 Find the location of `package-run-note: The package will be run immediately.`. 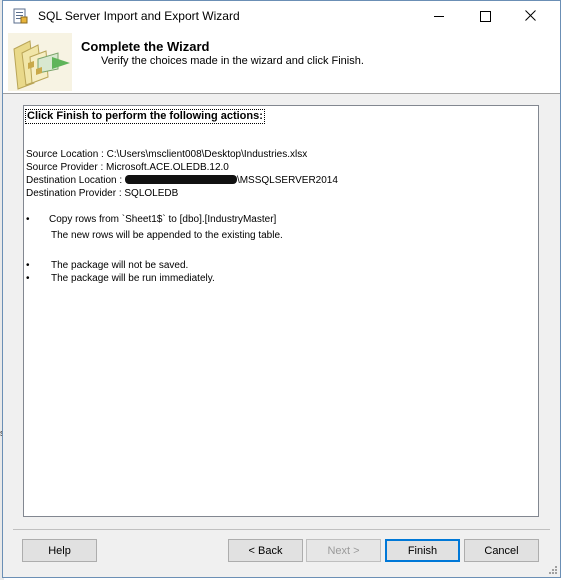

package-run-note: The package will be run immediately. is located at coordinates (133, 278).